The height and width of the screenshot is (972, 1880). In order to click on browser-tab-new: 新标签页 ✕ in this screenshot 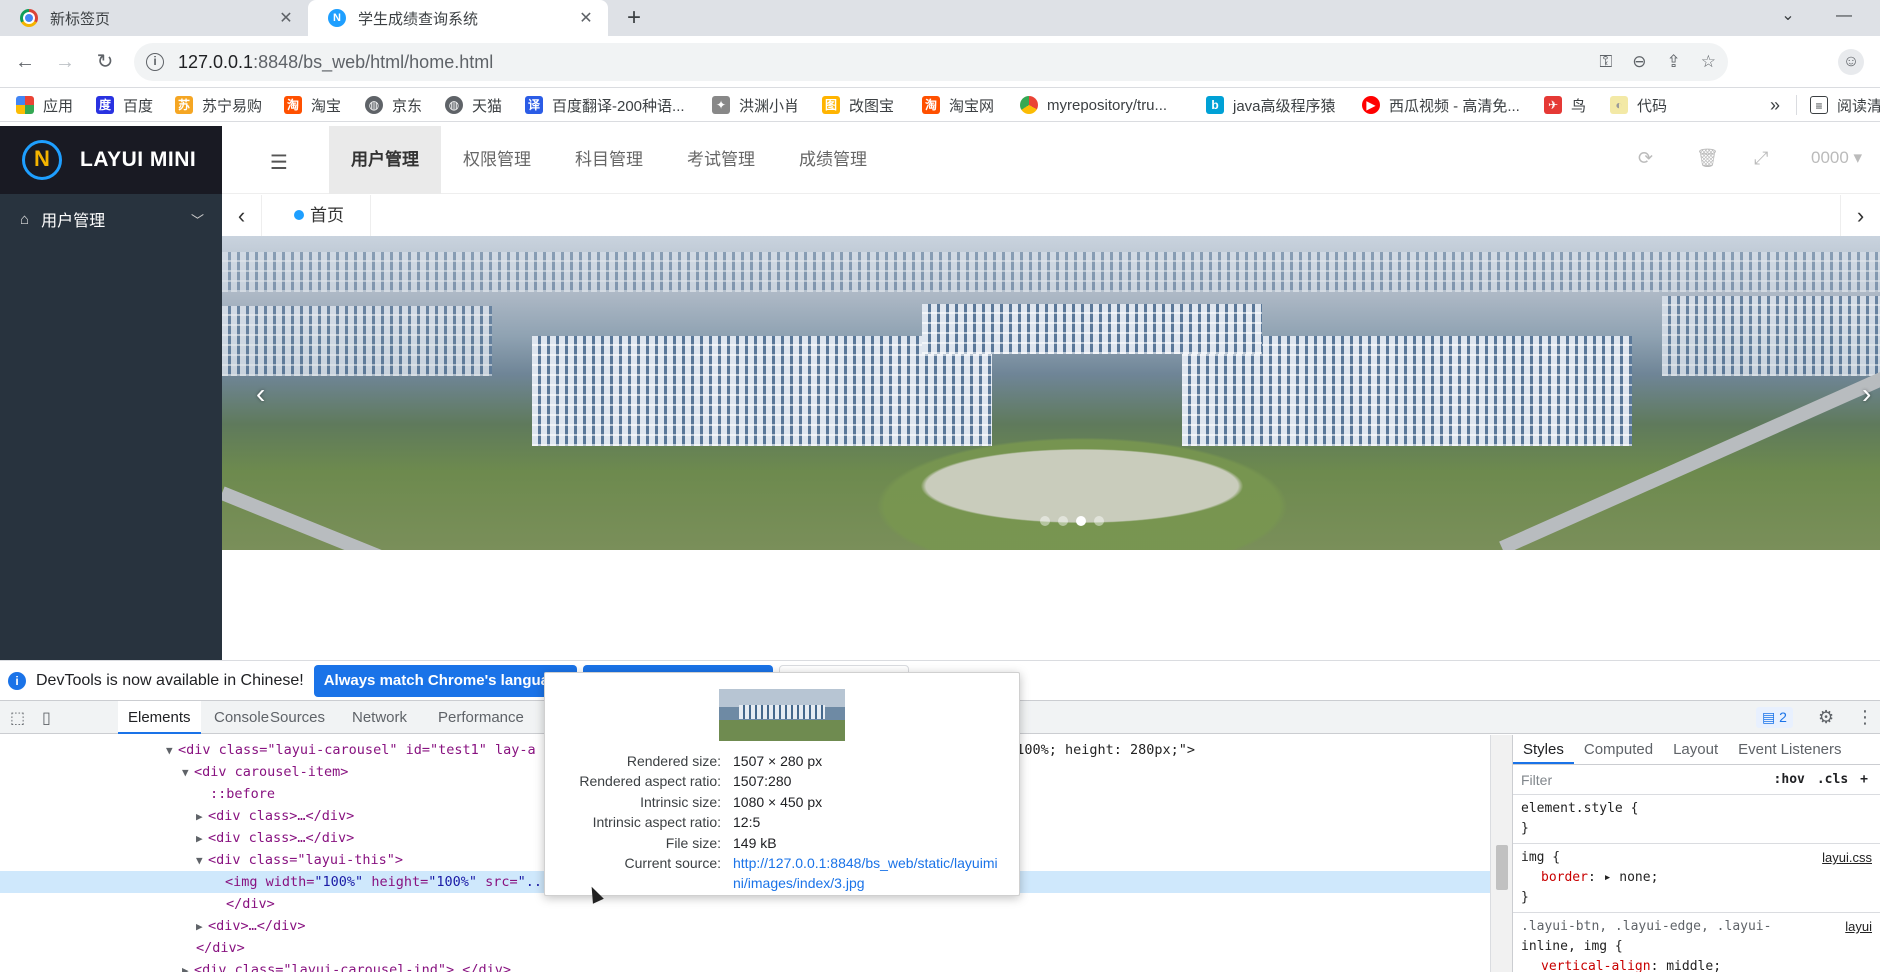, I will do `click(154, 18)`.